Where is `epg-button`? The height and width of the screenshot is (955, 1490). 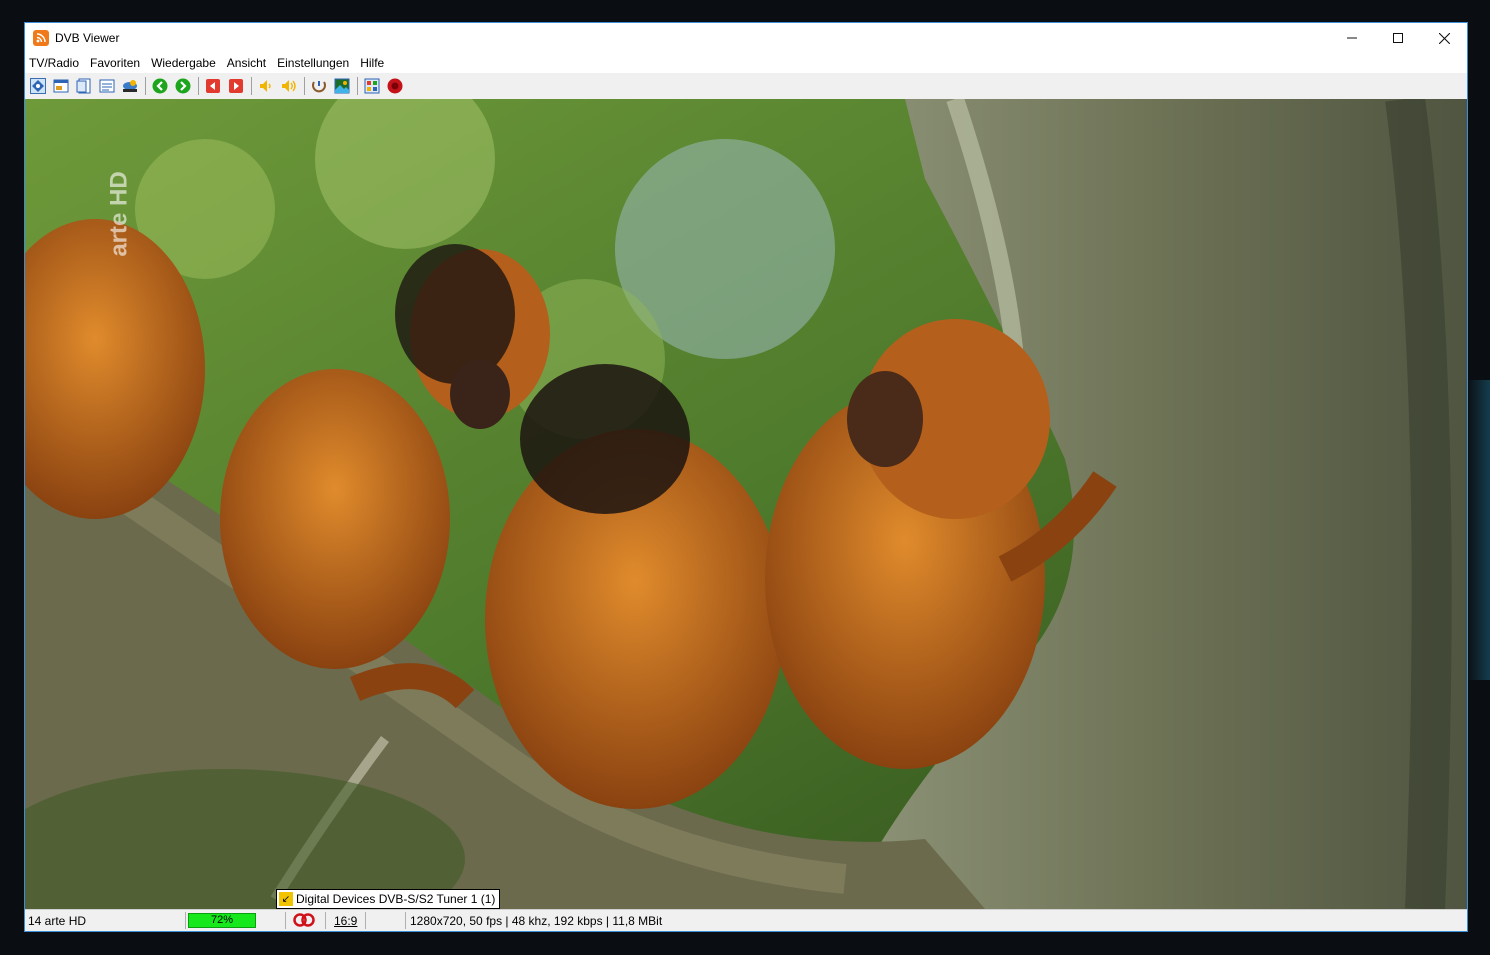
epg-button is located at coordinates (130, 86).